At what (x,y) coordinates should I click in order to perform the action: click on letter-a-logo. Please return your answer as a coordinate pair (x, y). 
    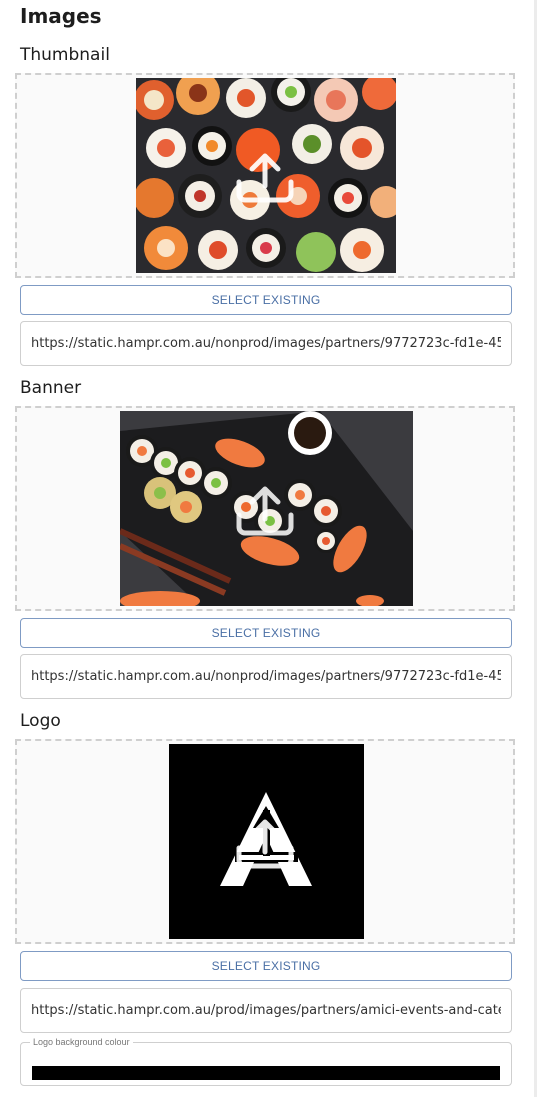
    Looking at the image, I should click on (266, 839).